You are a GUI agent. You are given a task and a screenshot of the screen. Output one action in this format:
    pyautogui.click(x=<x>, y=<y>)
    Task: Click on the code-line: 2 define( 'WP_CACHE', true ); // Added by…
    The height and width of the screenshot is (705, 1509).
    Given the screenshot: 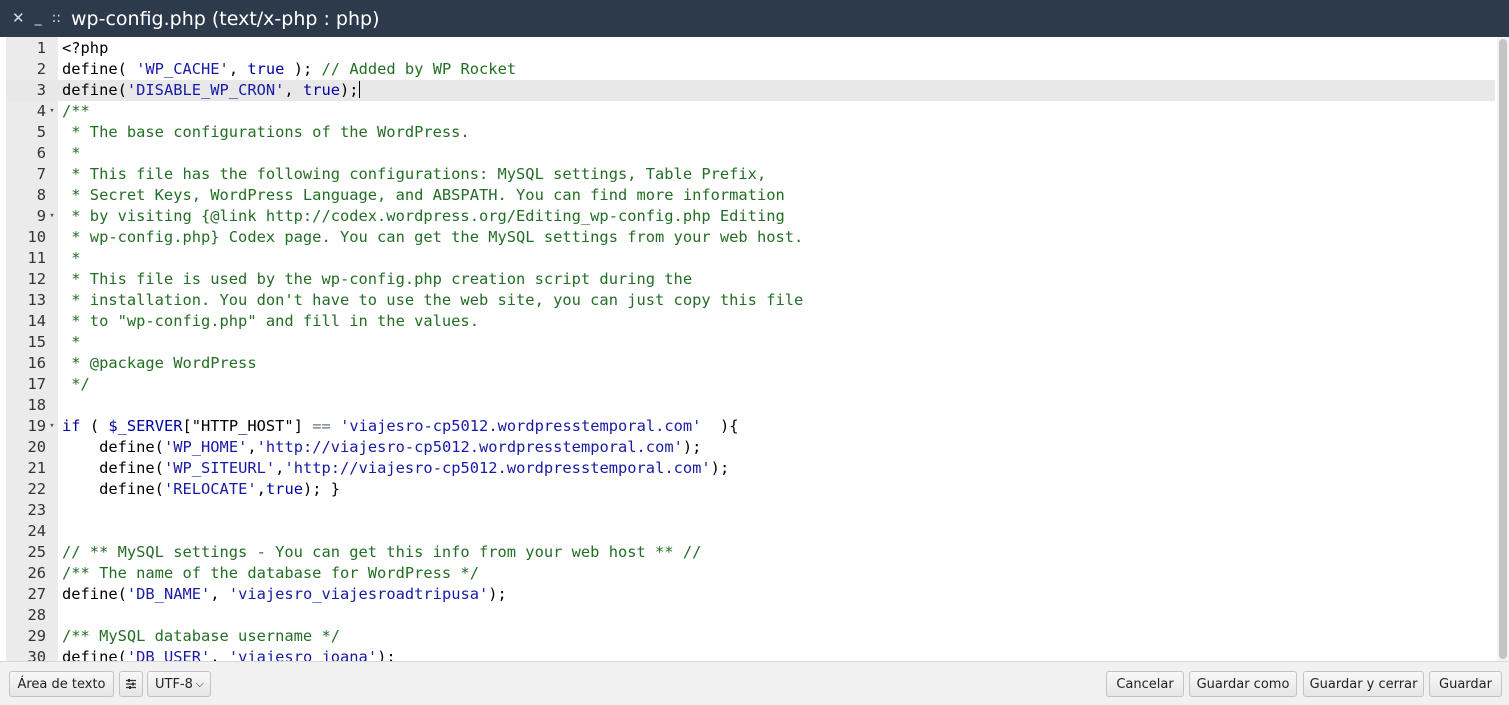 What is the action you would take?
    pyautogui.click(x=750, y=69)
    